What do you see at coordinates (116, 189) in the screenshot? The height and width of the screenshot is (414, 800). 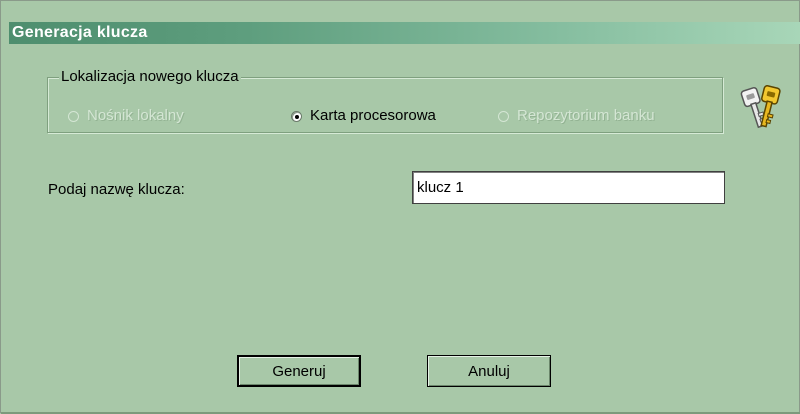 I see `key-name-label: Podaj nazwę klucza:` at bounding box center [116, 189].